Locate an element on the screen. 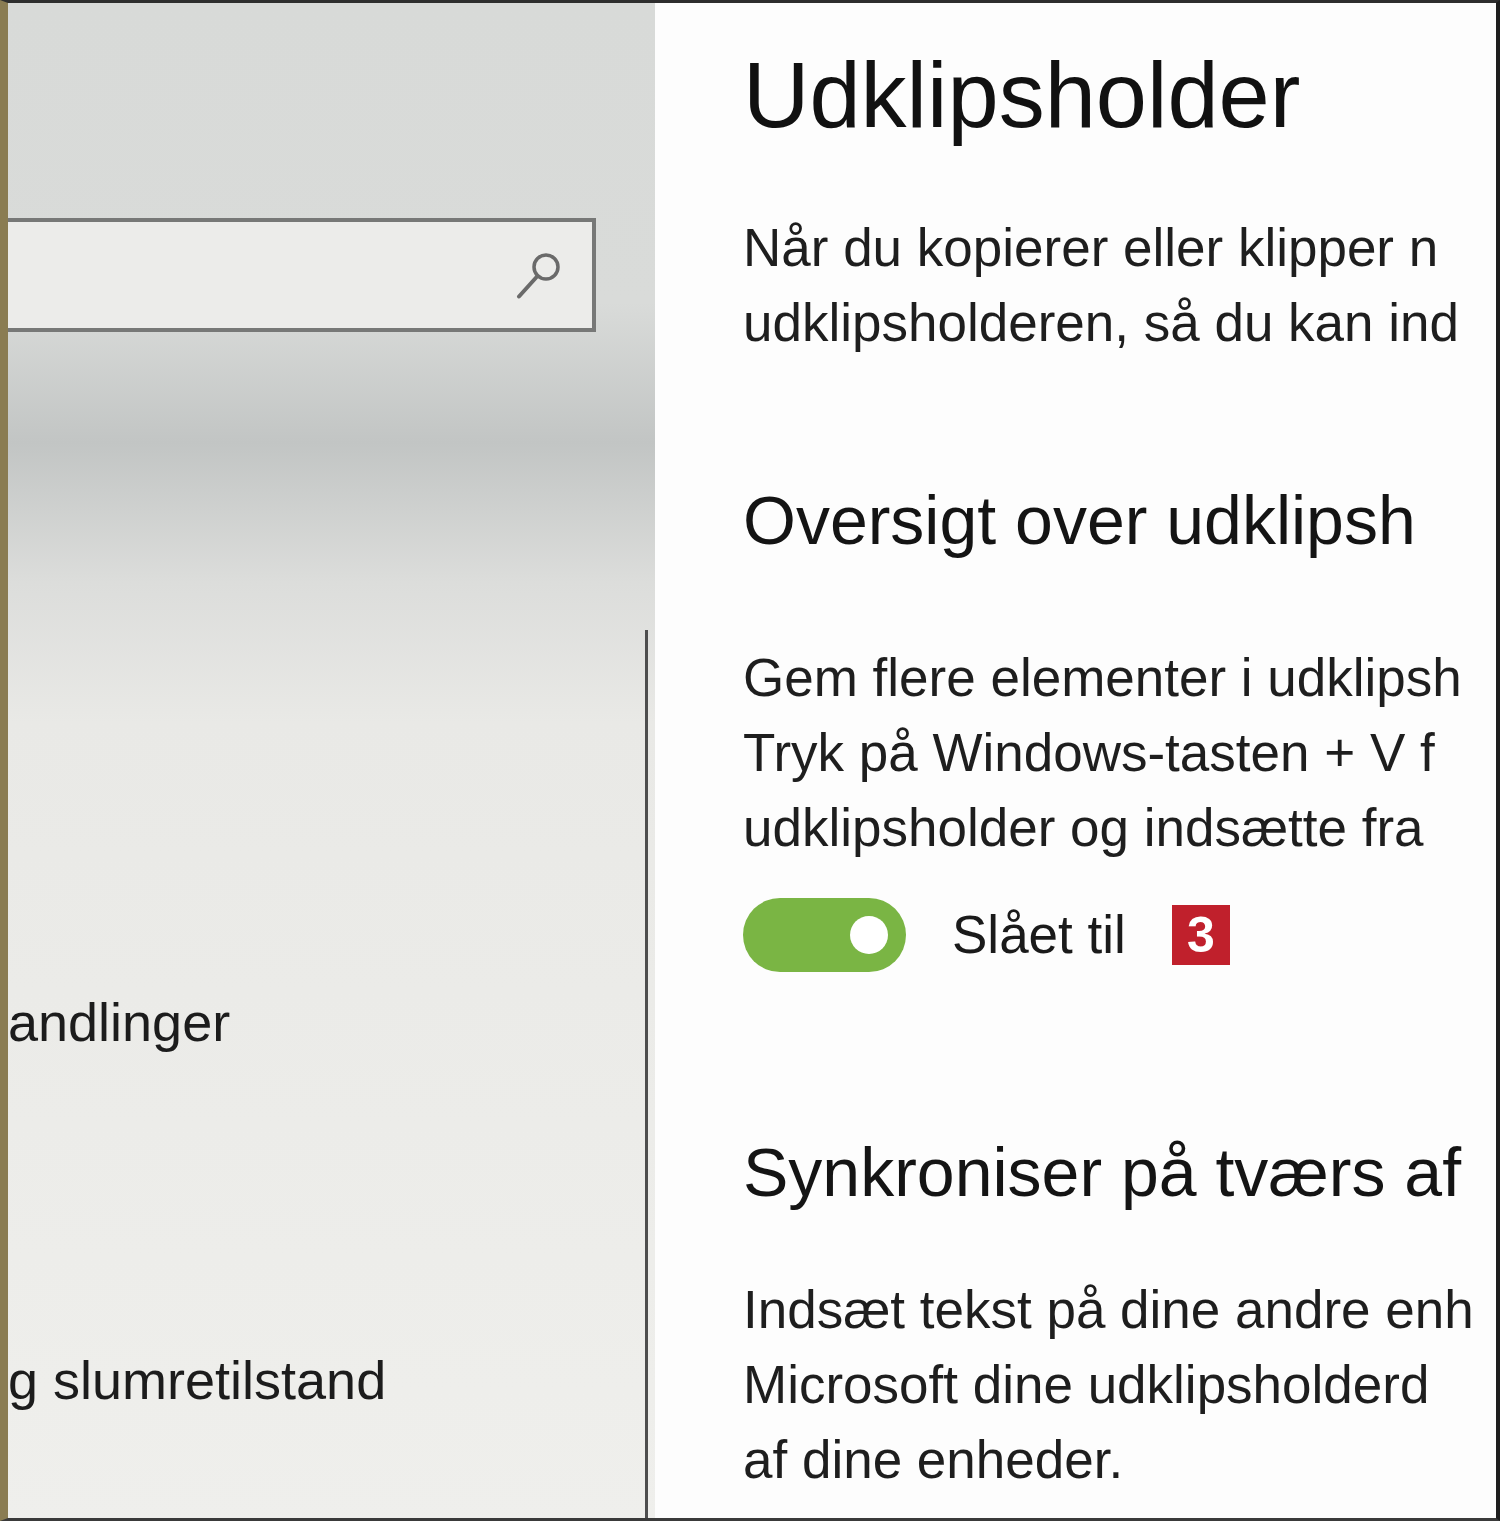 This screenshot has width=1500, height=1521. description-line: af dine enheder. is located at coordinates (934, 1460).